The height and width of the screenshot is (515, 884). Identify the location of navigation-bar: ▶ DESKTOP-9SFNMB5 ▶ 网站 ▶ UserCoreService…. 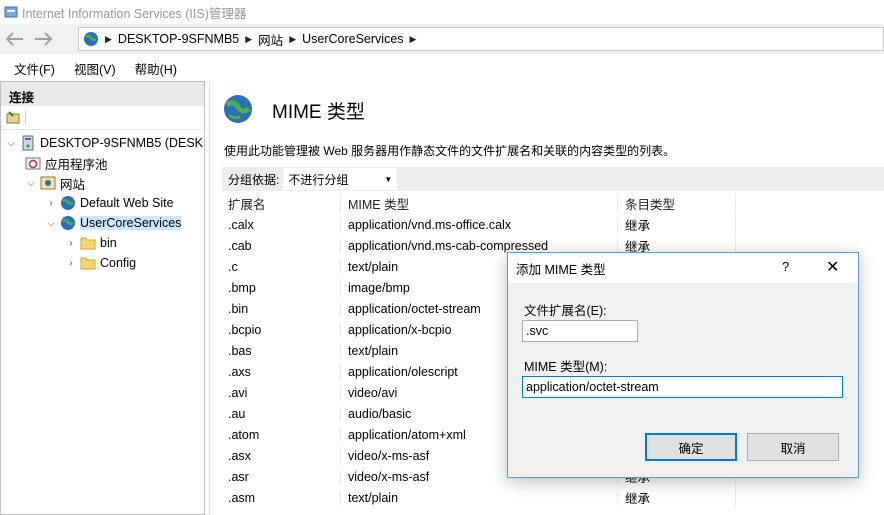
(442, 39).